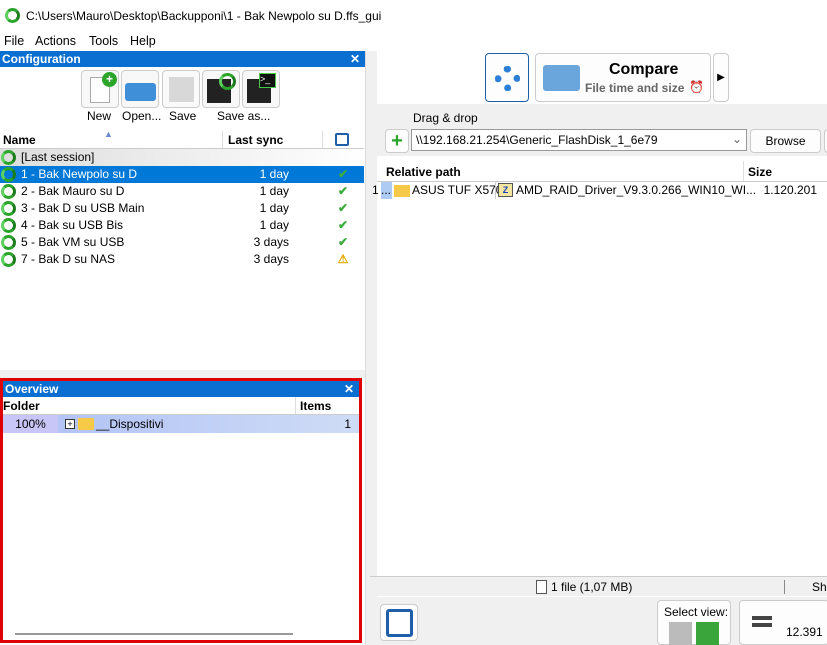  I want to click on menu-file: File, so click(14, 41).